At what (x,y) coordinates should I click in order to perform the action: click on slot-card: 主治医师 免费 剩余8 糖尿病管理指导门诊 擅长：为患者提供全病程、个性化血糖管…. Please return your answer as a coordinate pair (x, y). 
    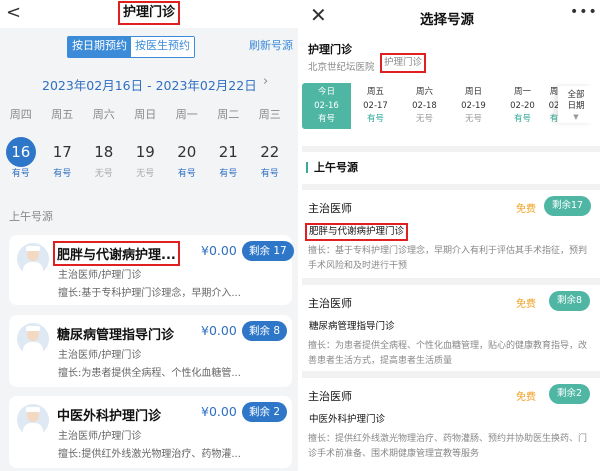
    Looking at the image, I should click on (451, 328).